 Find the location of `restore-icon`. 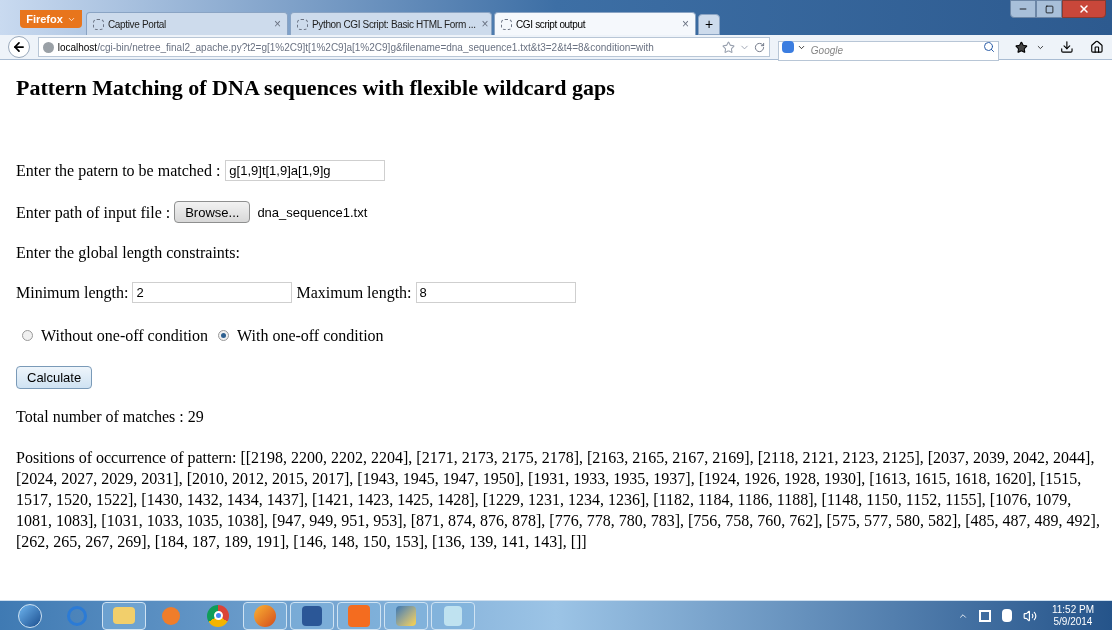

restore-icon is located at coordinates (1049, 9).